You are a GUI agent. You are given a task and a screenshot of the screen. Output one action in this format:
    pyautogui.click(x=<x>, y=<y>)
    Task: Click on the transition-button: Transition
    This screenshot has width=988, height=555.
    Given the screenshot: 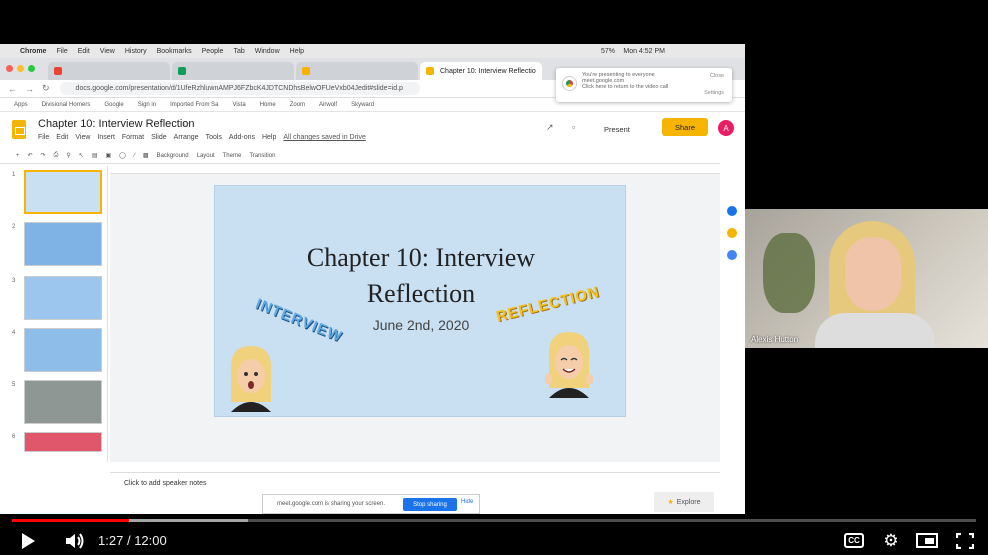 What is the action you would take?
    pyautogui.click(x=262, y=156)
    